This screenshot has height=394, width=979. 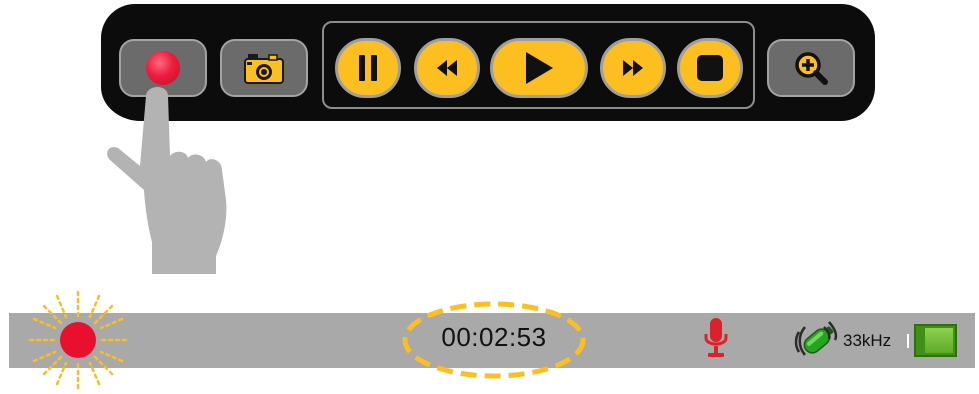 I want to click on battery-level, so click(x=939, y=340).